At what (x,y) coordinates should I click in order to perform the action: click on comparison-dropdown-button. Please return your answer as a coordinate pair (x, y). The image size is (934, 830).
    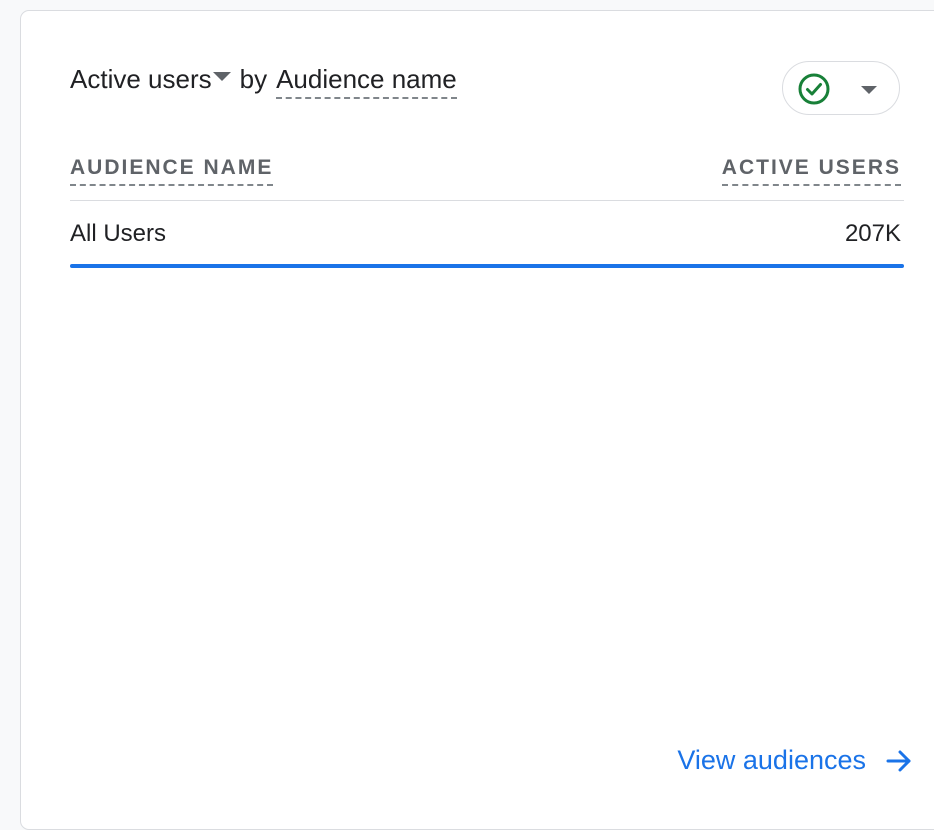
    Looking at the image, I should click on (841, 88).